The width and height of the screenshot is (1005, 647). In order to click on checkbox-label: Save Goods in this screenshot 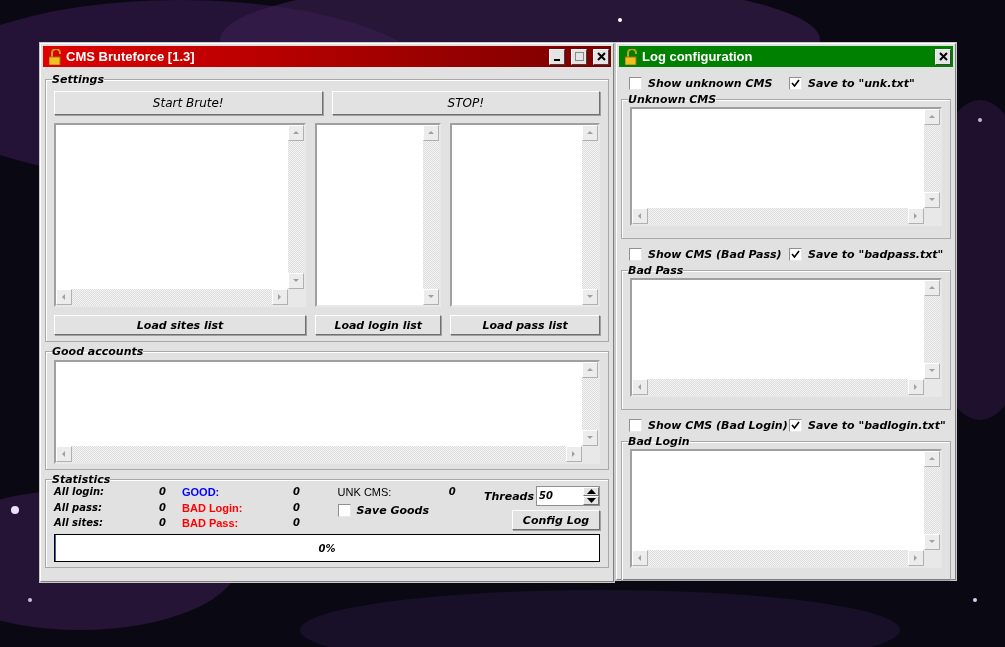, I will do `click(392, 510)`.